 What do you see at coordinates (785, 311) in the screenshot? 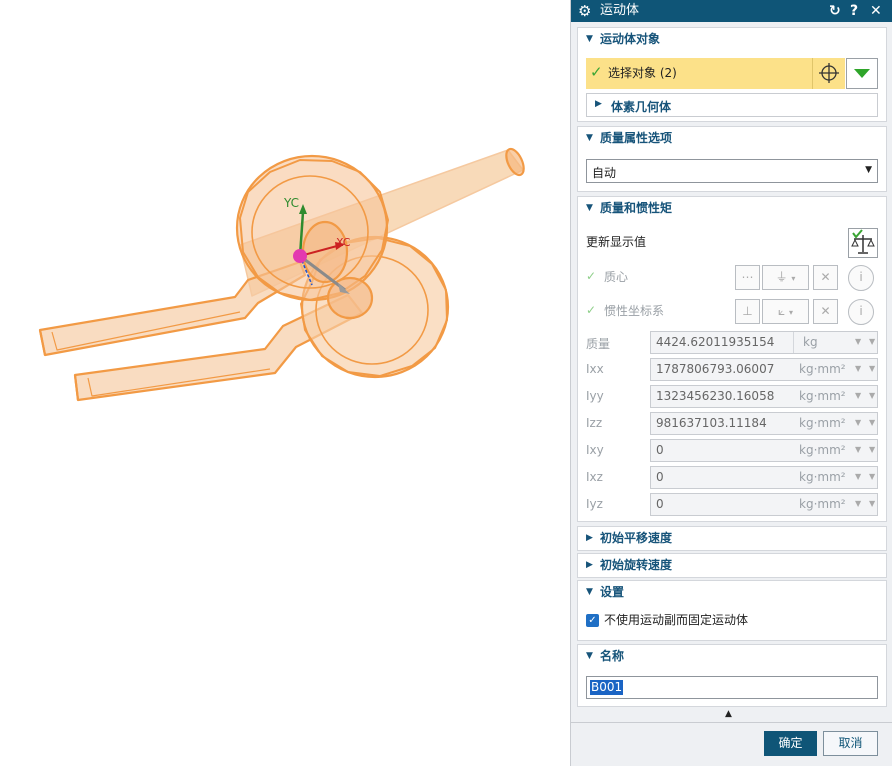
I see `csys-type-dropdown: ⟀ ▾` at bounding box center [785, 311].